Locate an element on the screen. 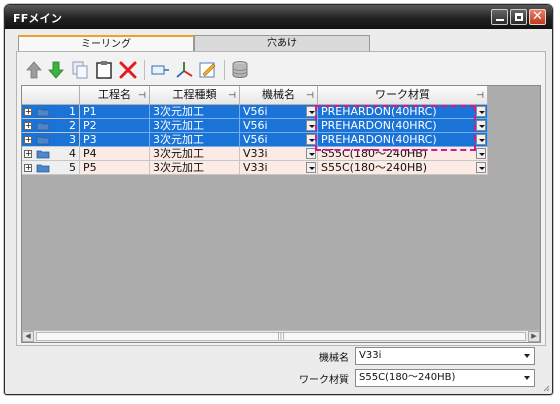  move-up-button is located at coordinates (34, 70).